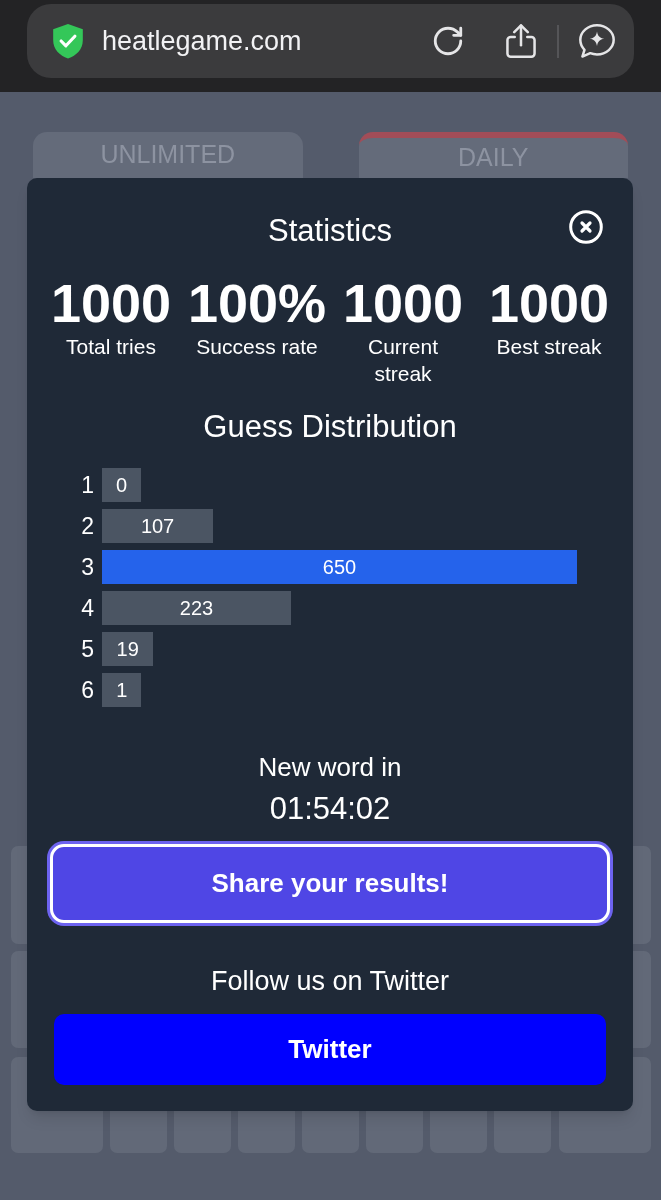 The width and height of the screenshot is (661, 1200). I want to click on distribution-bar: 107, so click(158, 526).